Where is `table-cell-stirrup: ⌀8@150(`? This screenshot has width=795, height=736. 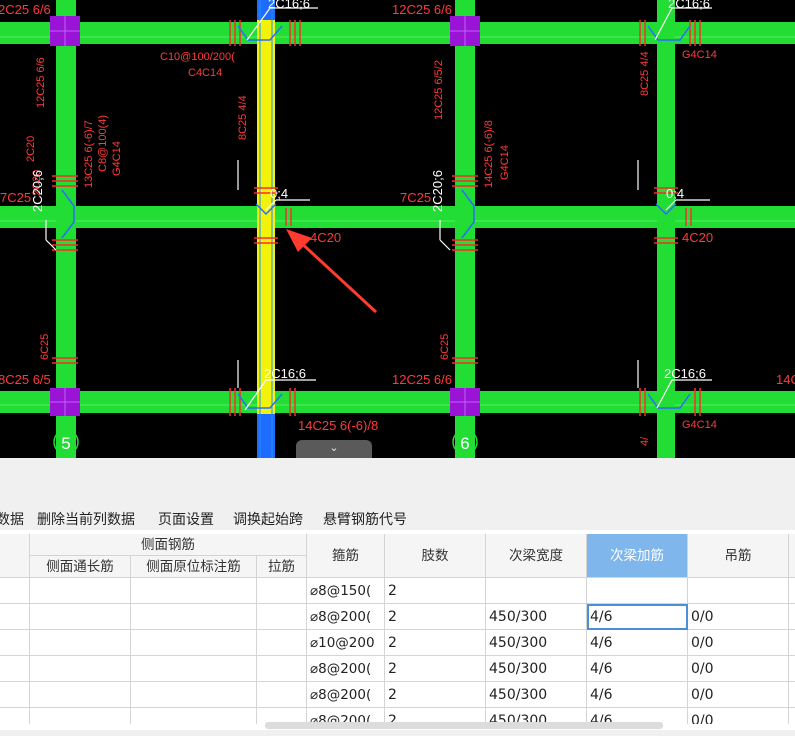 table-cell-stirrup: ⌀8@150( is located at coordinates (346, 591).